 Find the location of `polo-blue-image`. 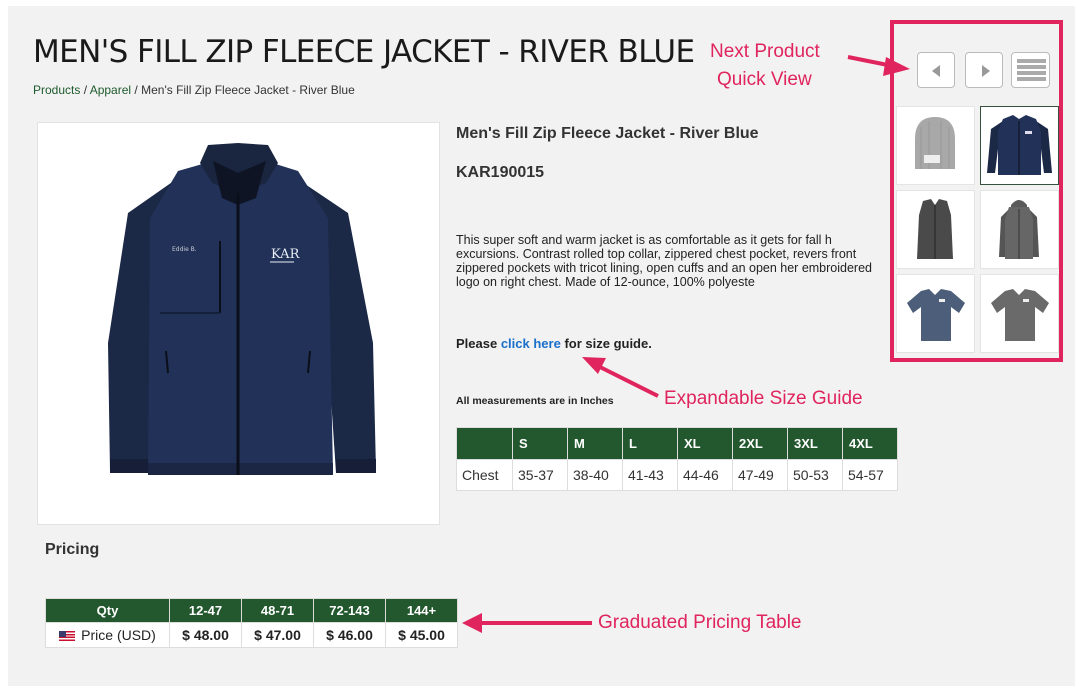

polo-blue-image is located at coordinates (936, 315).